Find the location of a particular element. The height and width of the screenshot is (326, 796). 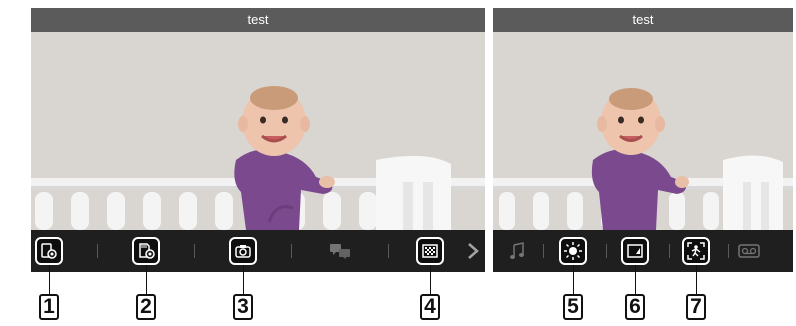

zoom-button is located at coordinates (430, 251).